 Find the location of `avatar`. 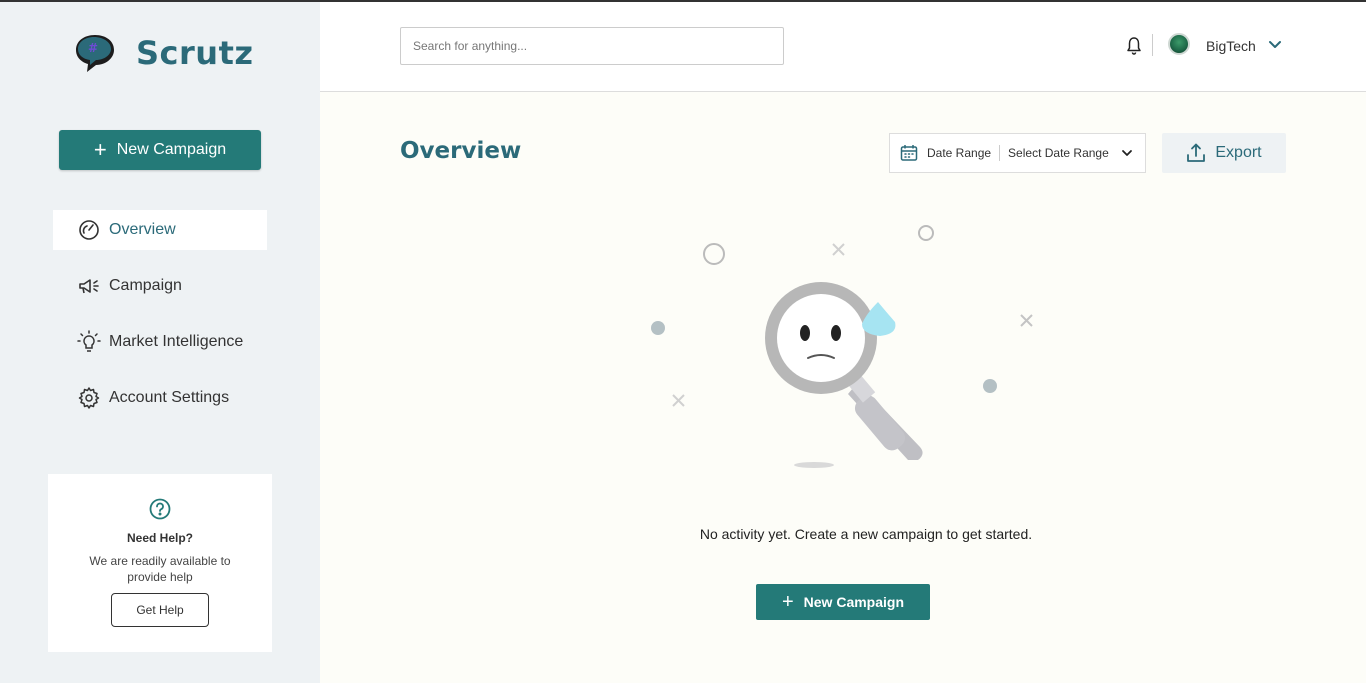

avatar is located at coordinates (1179, 44).